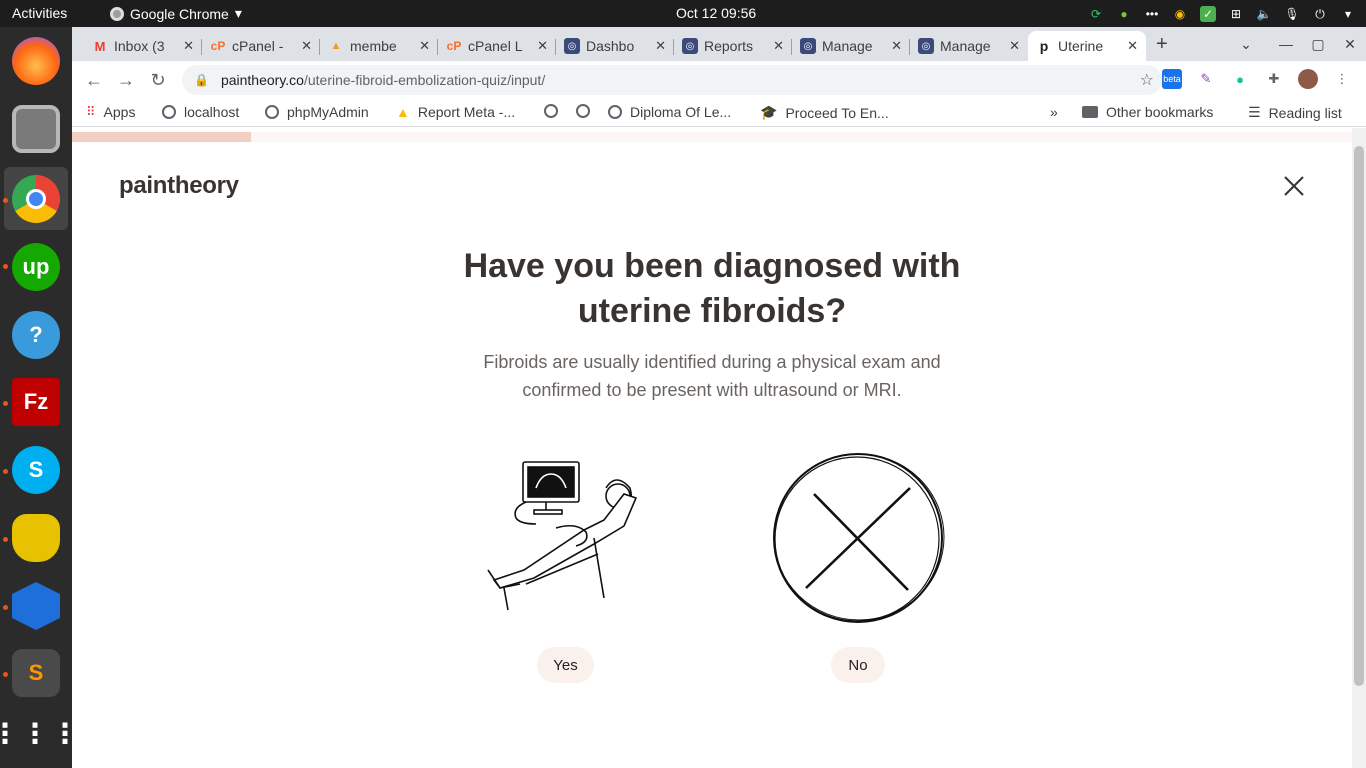 Image resolution: width=1366 pixels, height=768 pixels. I want to click on no-button: No, so click(858, 665).